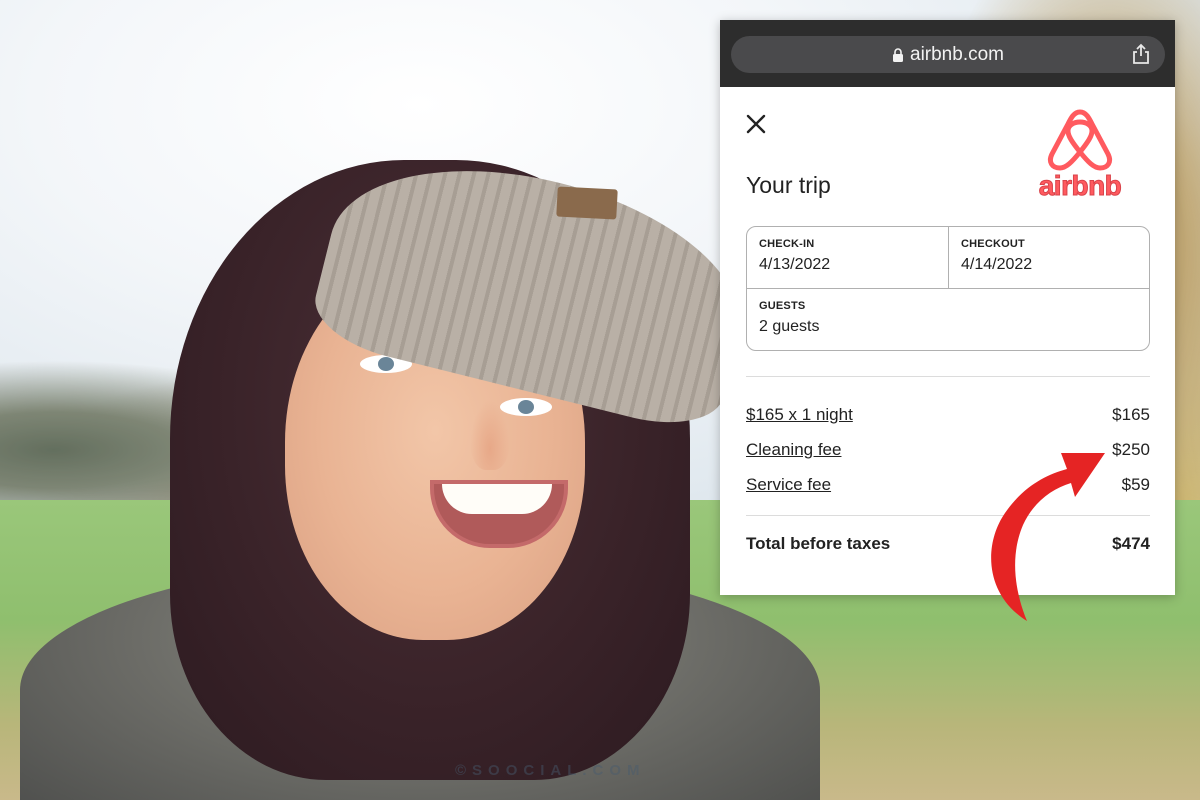 The image size is (1200, 800). I want to click on airbnb-wordmark: airbnb, so click(1080, 186).